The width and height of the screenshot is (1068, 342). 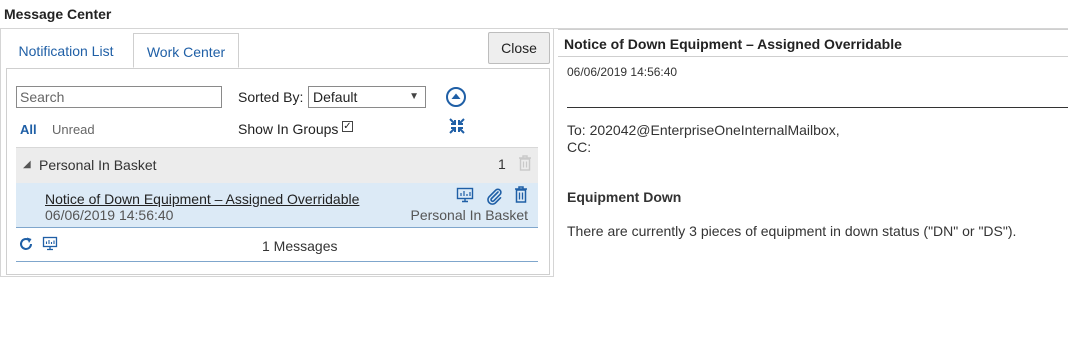 What do you see at coordinates (347, 126) in the screenshot?
I see `show-in-groups-checkbox: ✓` at bounding box center [347, 126].